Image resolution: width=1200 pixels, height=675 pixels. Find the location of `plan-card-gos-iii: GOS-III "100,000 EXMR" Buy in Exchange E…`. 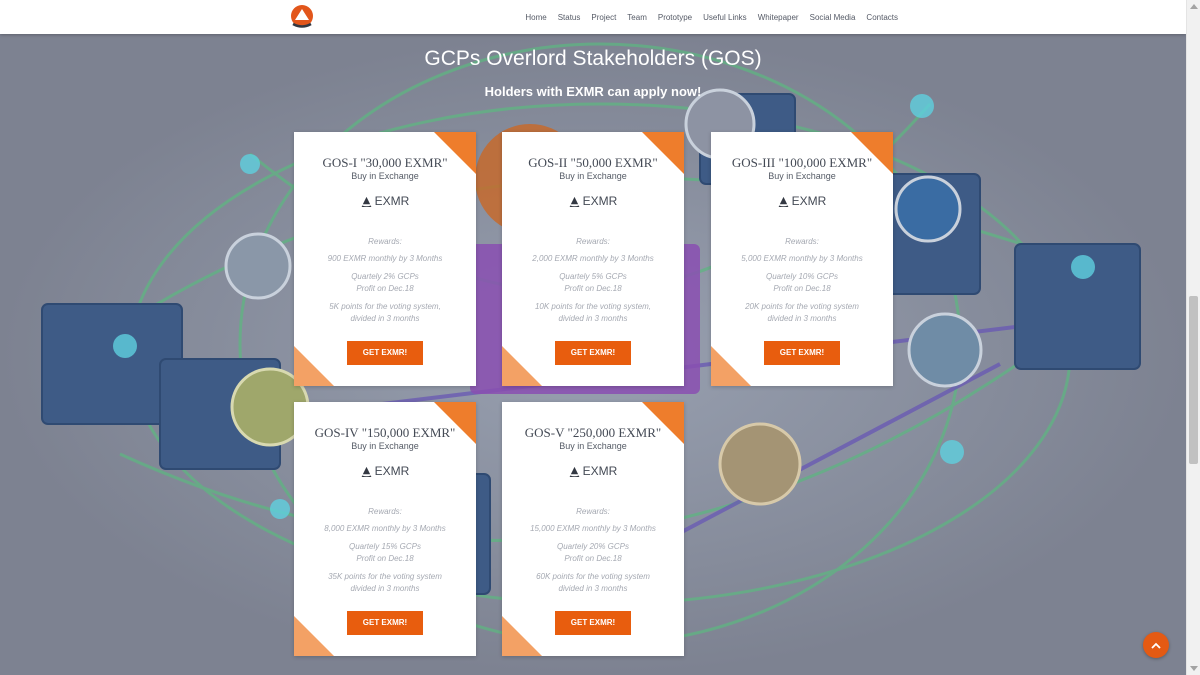

plan-card-gos-iii: GOS-III "100,000 EXMR" Buy in Exchange E… is located at coordinates (802, 259).